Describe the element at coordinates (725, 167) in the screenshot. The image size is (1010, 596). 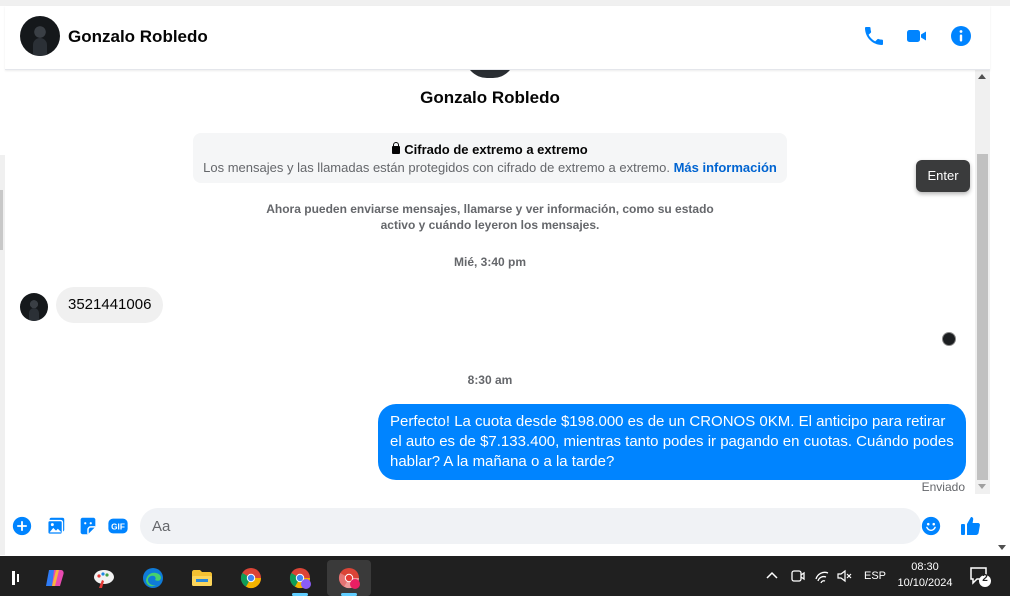
I see `more-info-link: Más información` at that location.